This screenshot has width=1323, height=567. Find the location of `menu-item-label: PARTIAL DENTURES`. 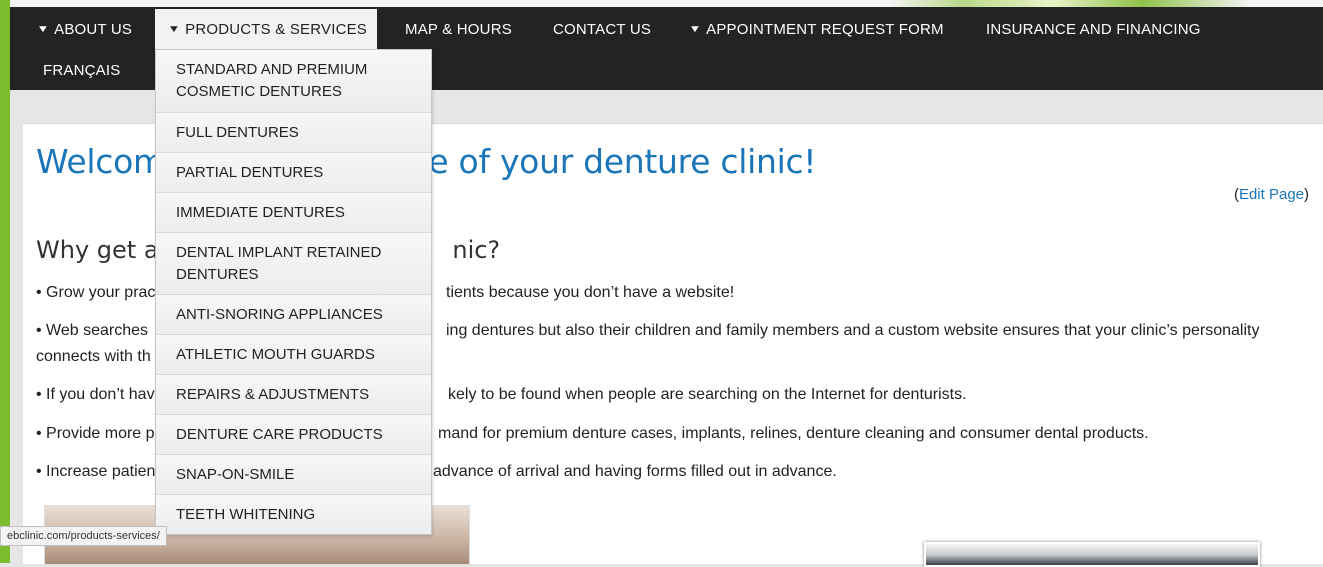

menu-item-label: PARTIAL DENTURES is located at coordinates (250, 172).